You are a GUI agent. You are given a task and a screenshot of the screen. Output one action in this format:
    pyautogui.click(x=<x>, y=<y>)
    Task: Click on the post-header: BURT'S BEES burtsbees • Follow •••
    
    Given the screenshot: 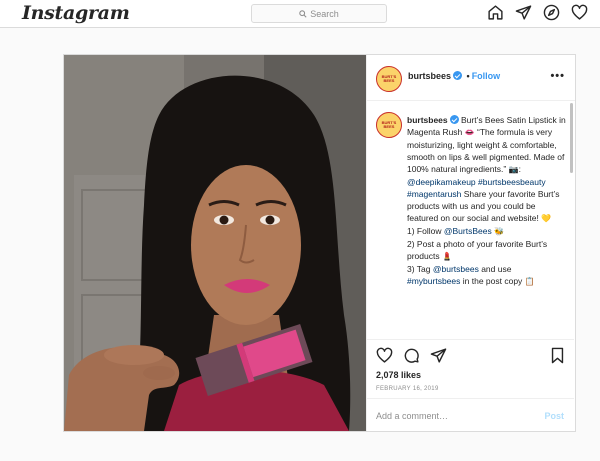 What is the action you would take?
    pyautogui.click(x=471, y=78)
    